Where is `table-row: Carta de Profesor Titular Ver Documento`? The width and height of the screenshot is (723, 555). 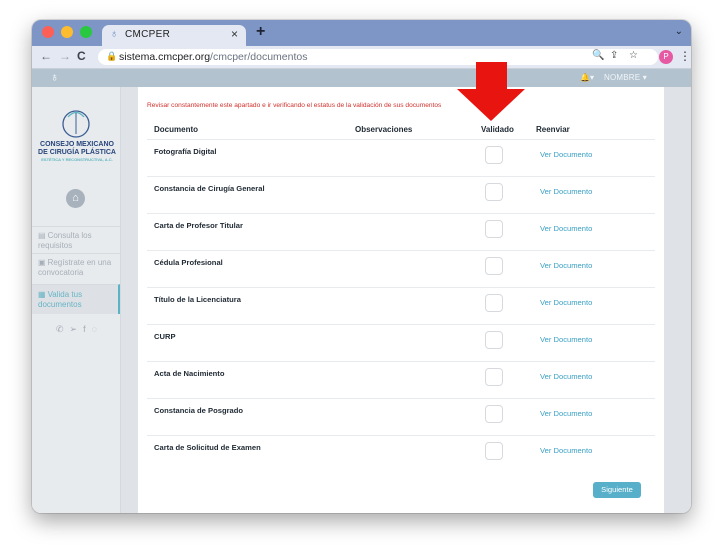 table-row: Carta de Profesor Titular Ver Documento is located at coordinates (401, 232).